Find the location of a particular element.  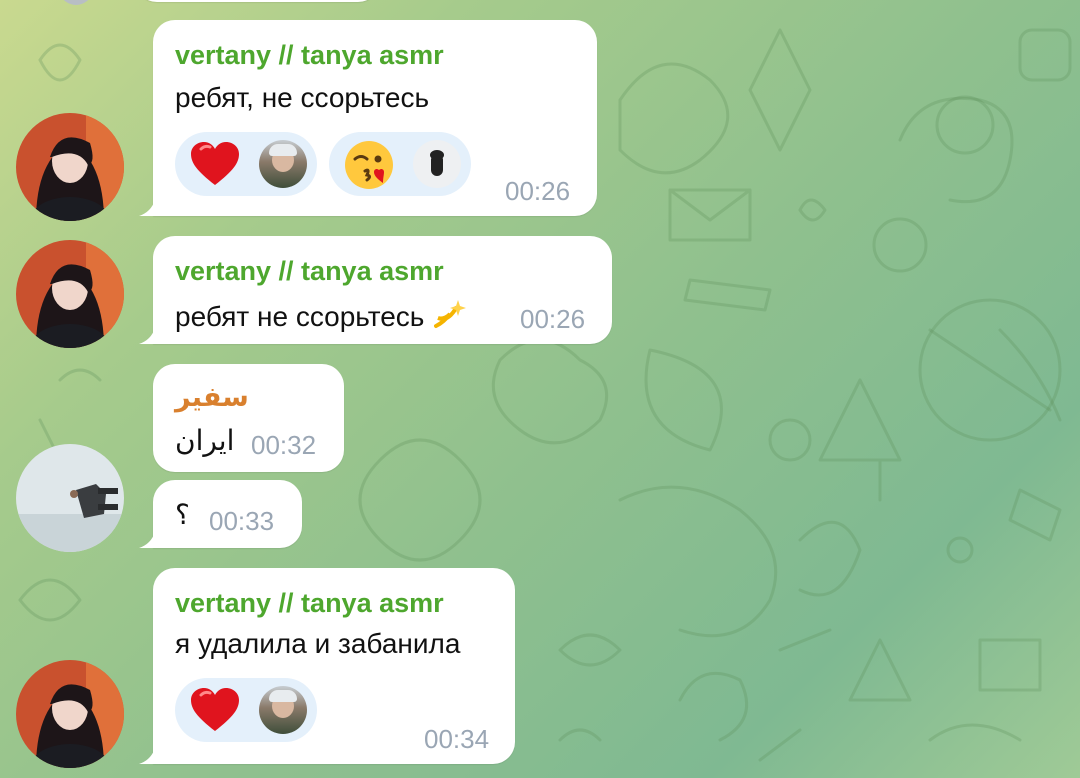

previous-avatar is located at coordinates (76, 2).